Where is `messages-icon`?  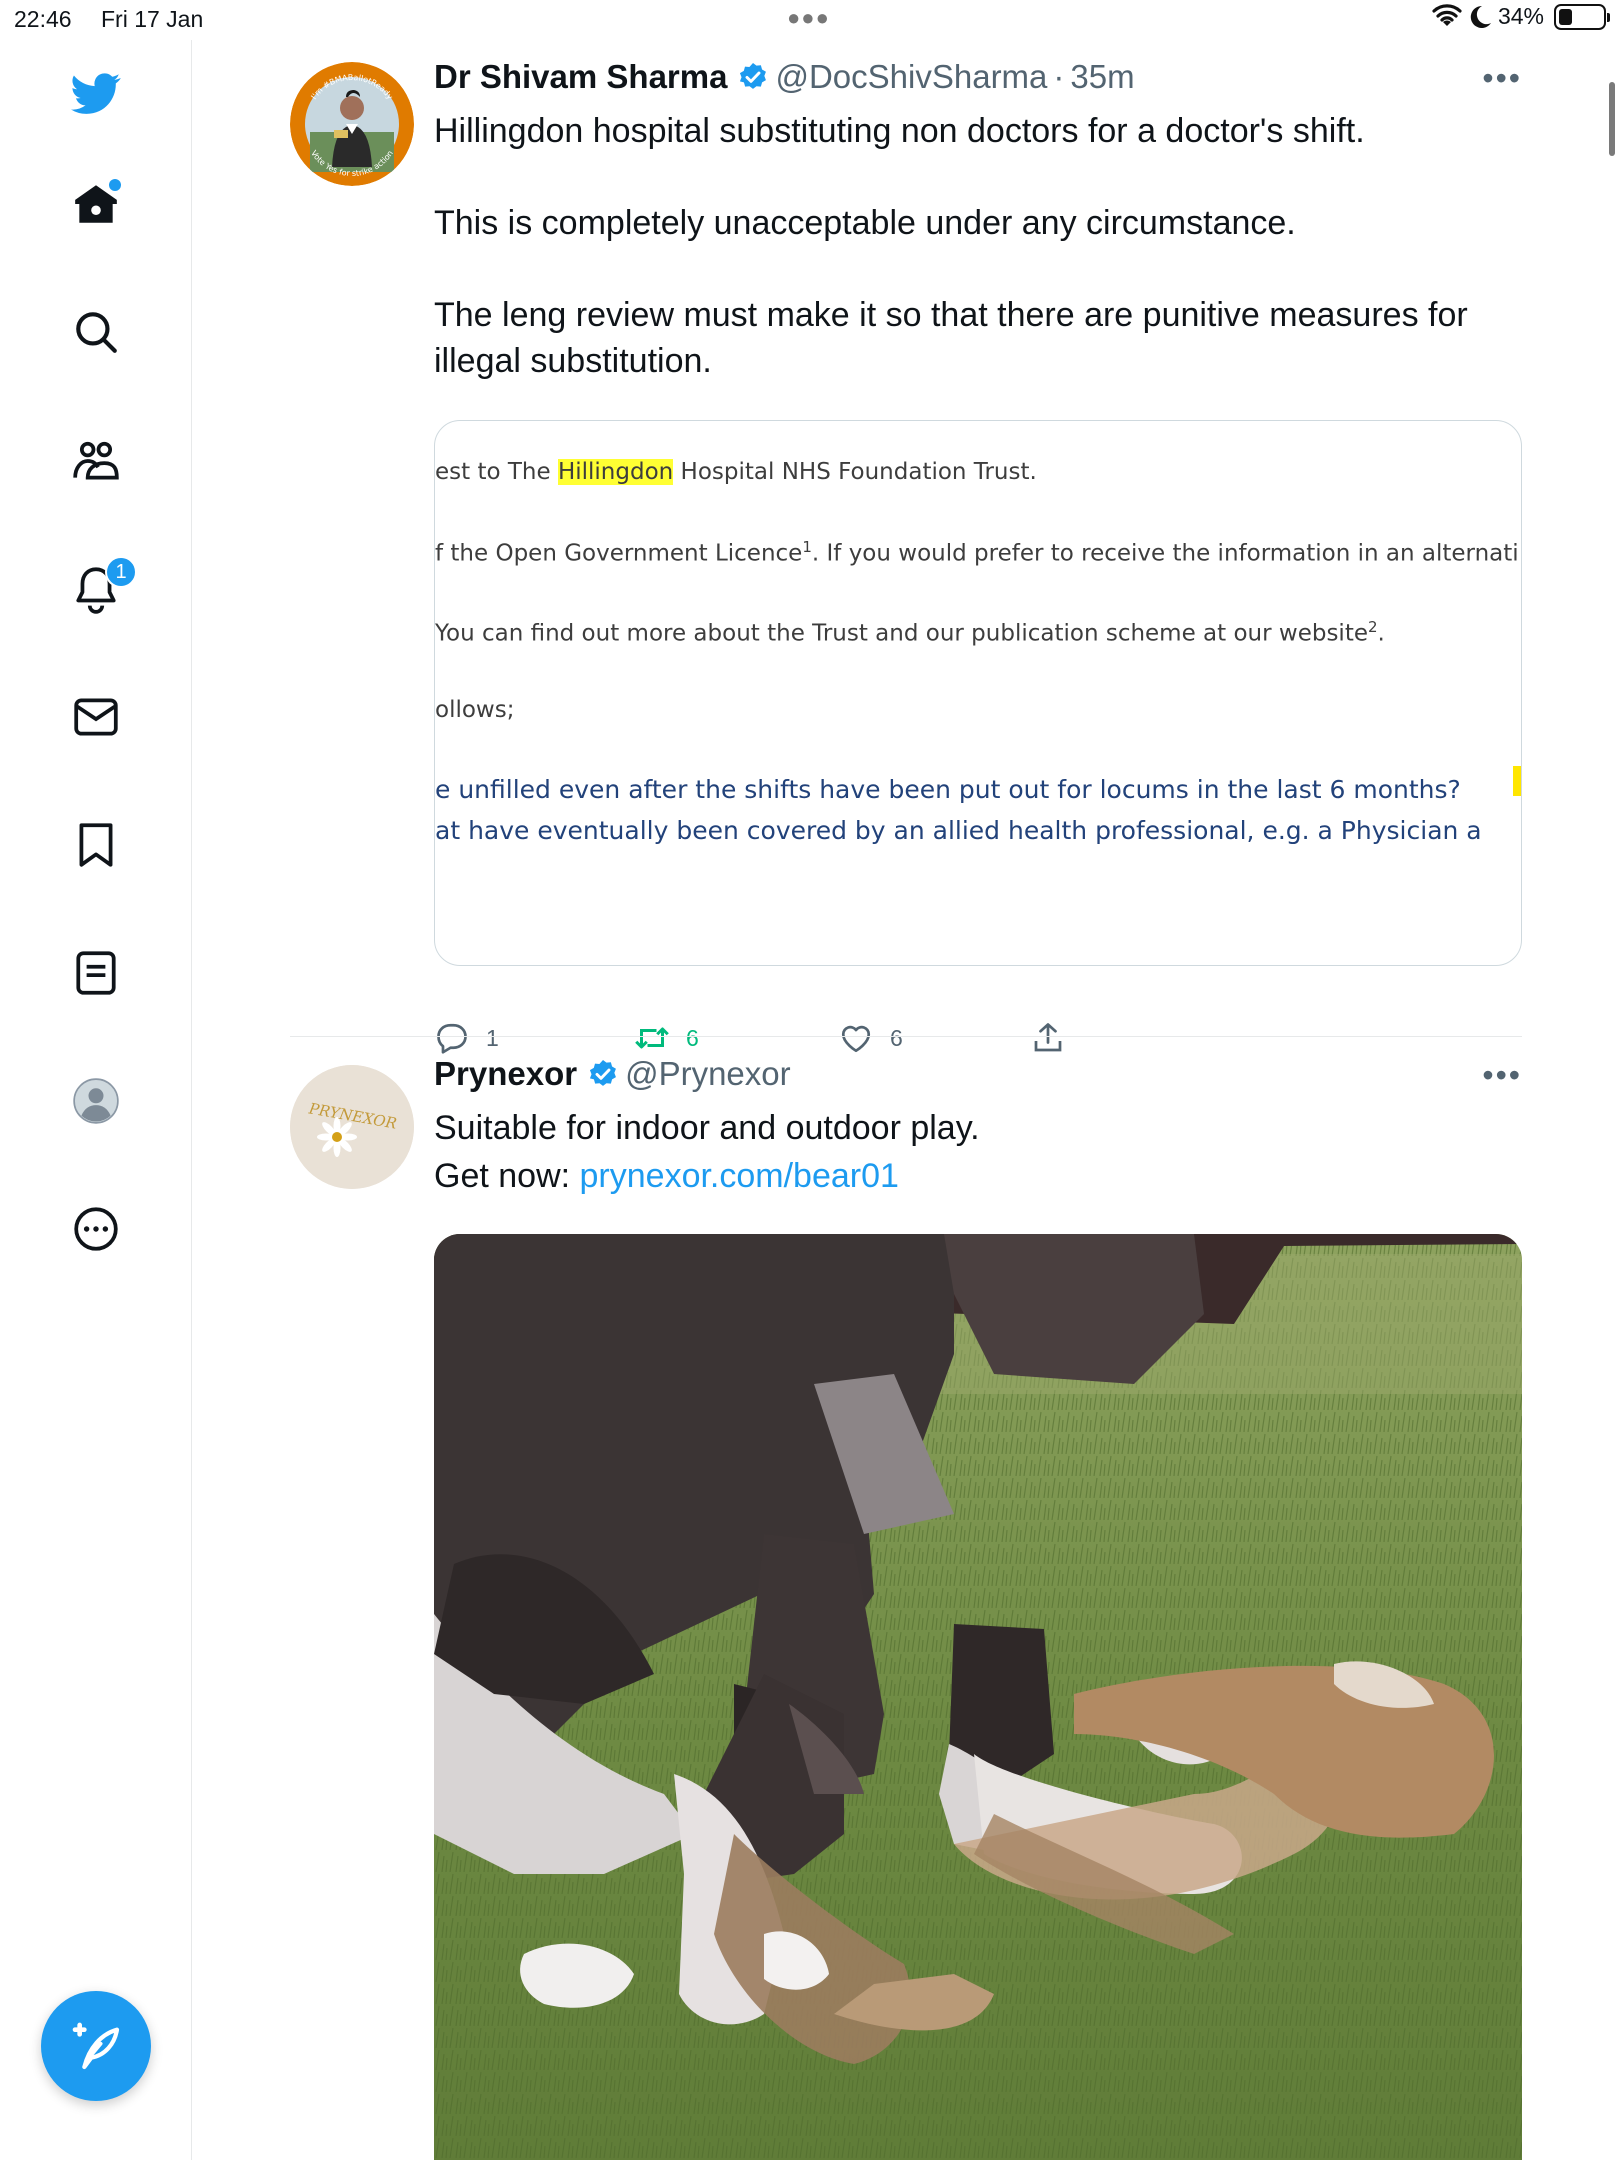 messages-icon is located at coordinates (96, 717).